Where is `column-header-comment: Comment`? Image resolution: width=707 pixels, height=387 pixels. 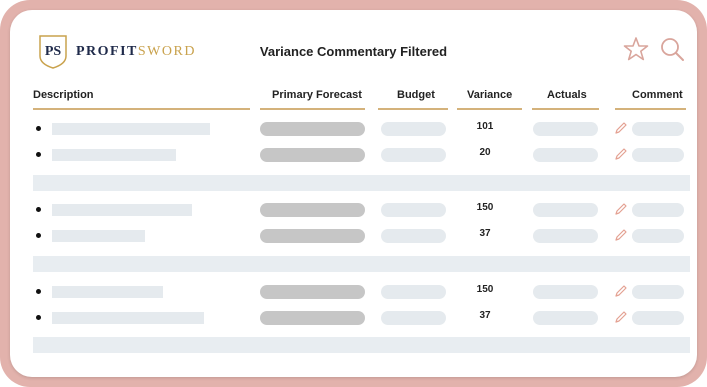
column-header-comment: Comment is located at coordinates (657, 95).